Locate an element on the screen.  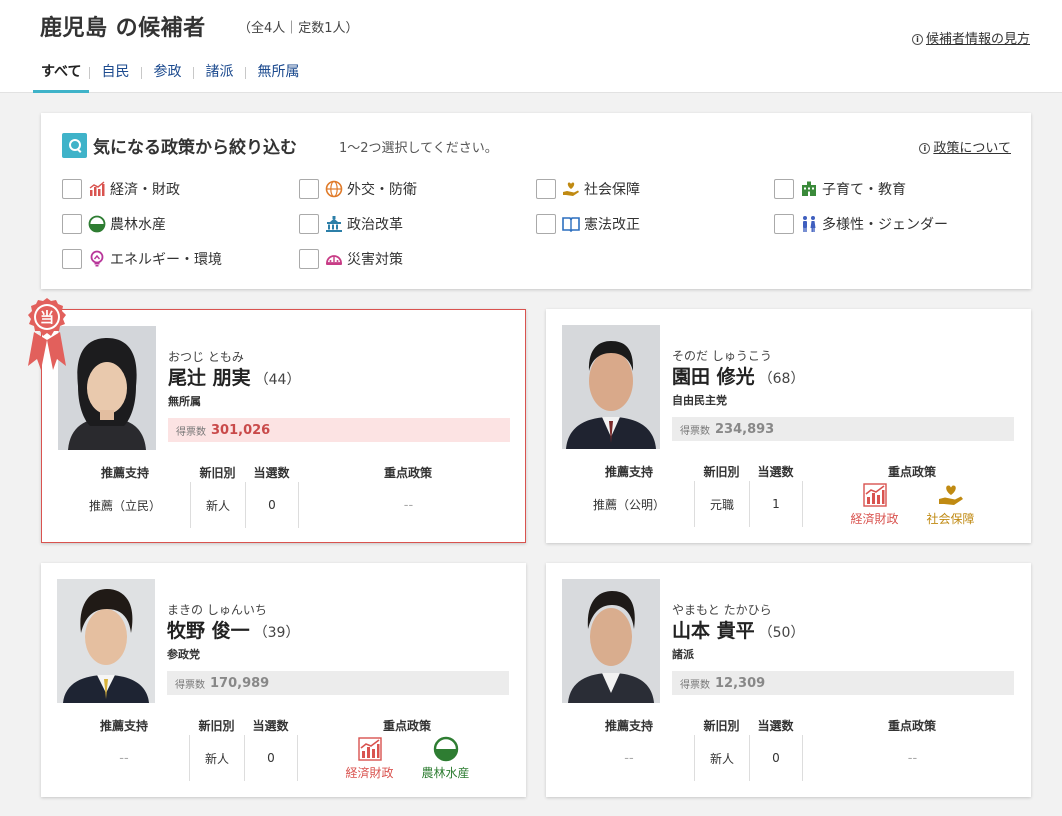
candidate-details: 推薦支持 新旧別 当選数 重点政策 -- 新人 0 経済財政 農林水産 is located at coordinates (283, 752).